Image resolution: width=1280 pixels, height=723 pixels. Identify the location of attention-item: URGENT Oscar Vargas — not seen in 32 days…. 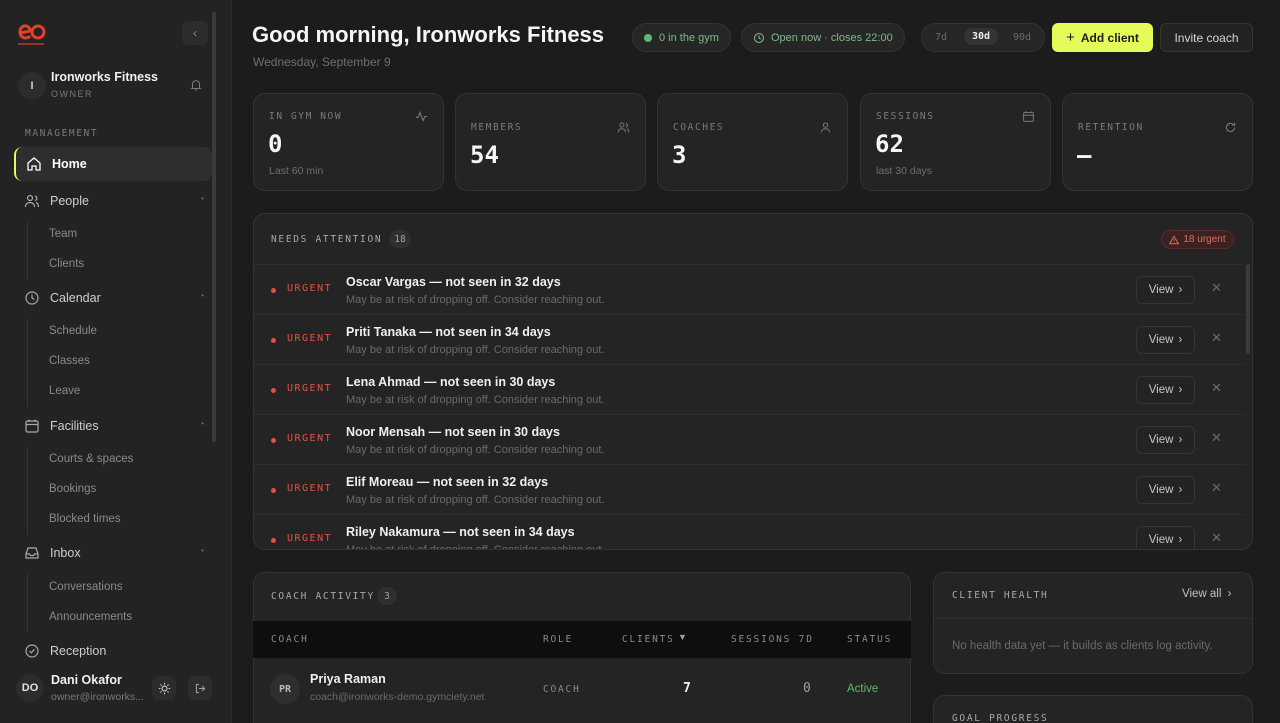
(749, 289).